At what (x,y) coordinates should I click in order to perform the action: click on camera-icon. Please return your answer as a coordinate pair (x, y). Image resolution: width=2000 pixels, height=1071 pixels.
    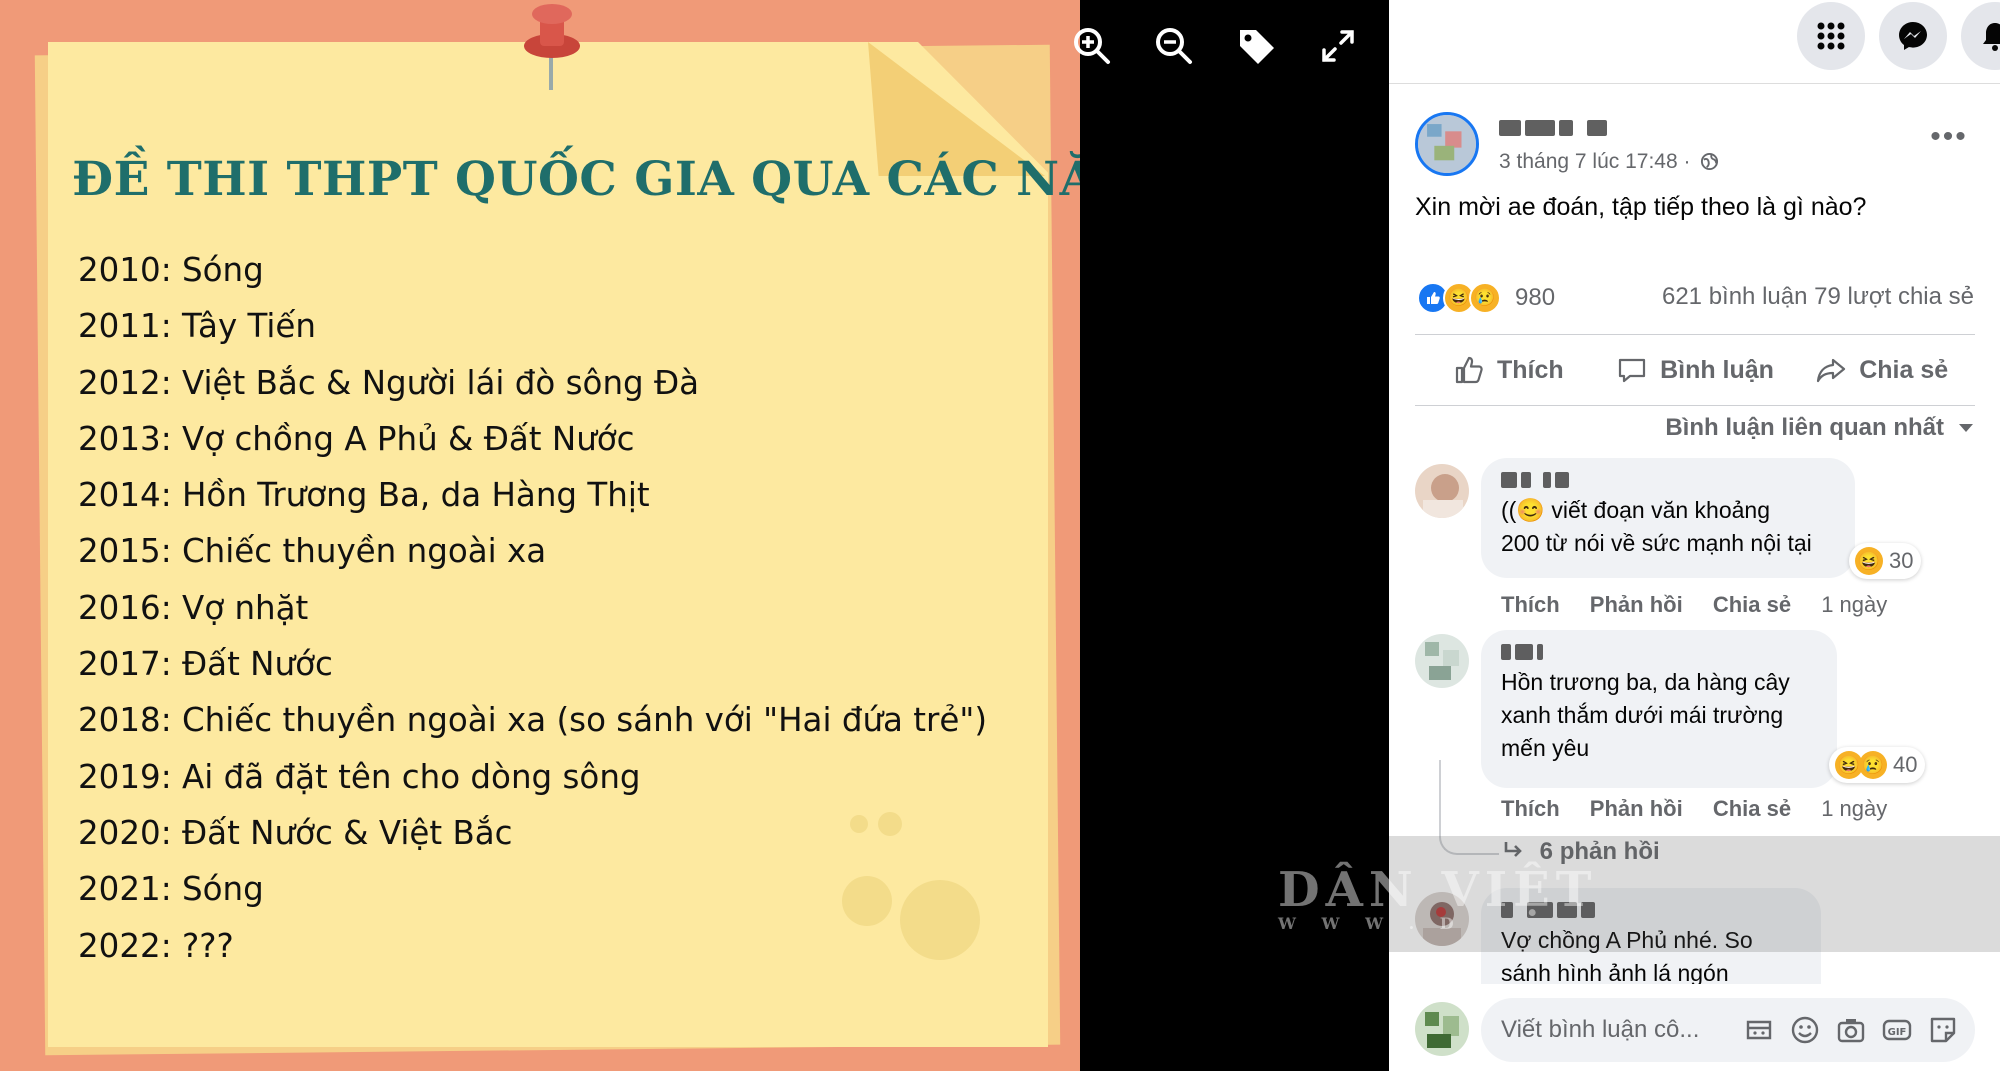
    Looking at the image, I should click on (1851, 1030).